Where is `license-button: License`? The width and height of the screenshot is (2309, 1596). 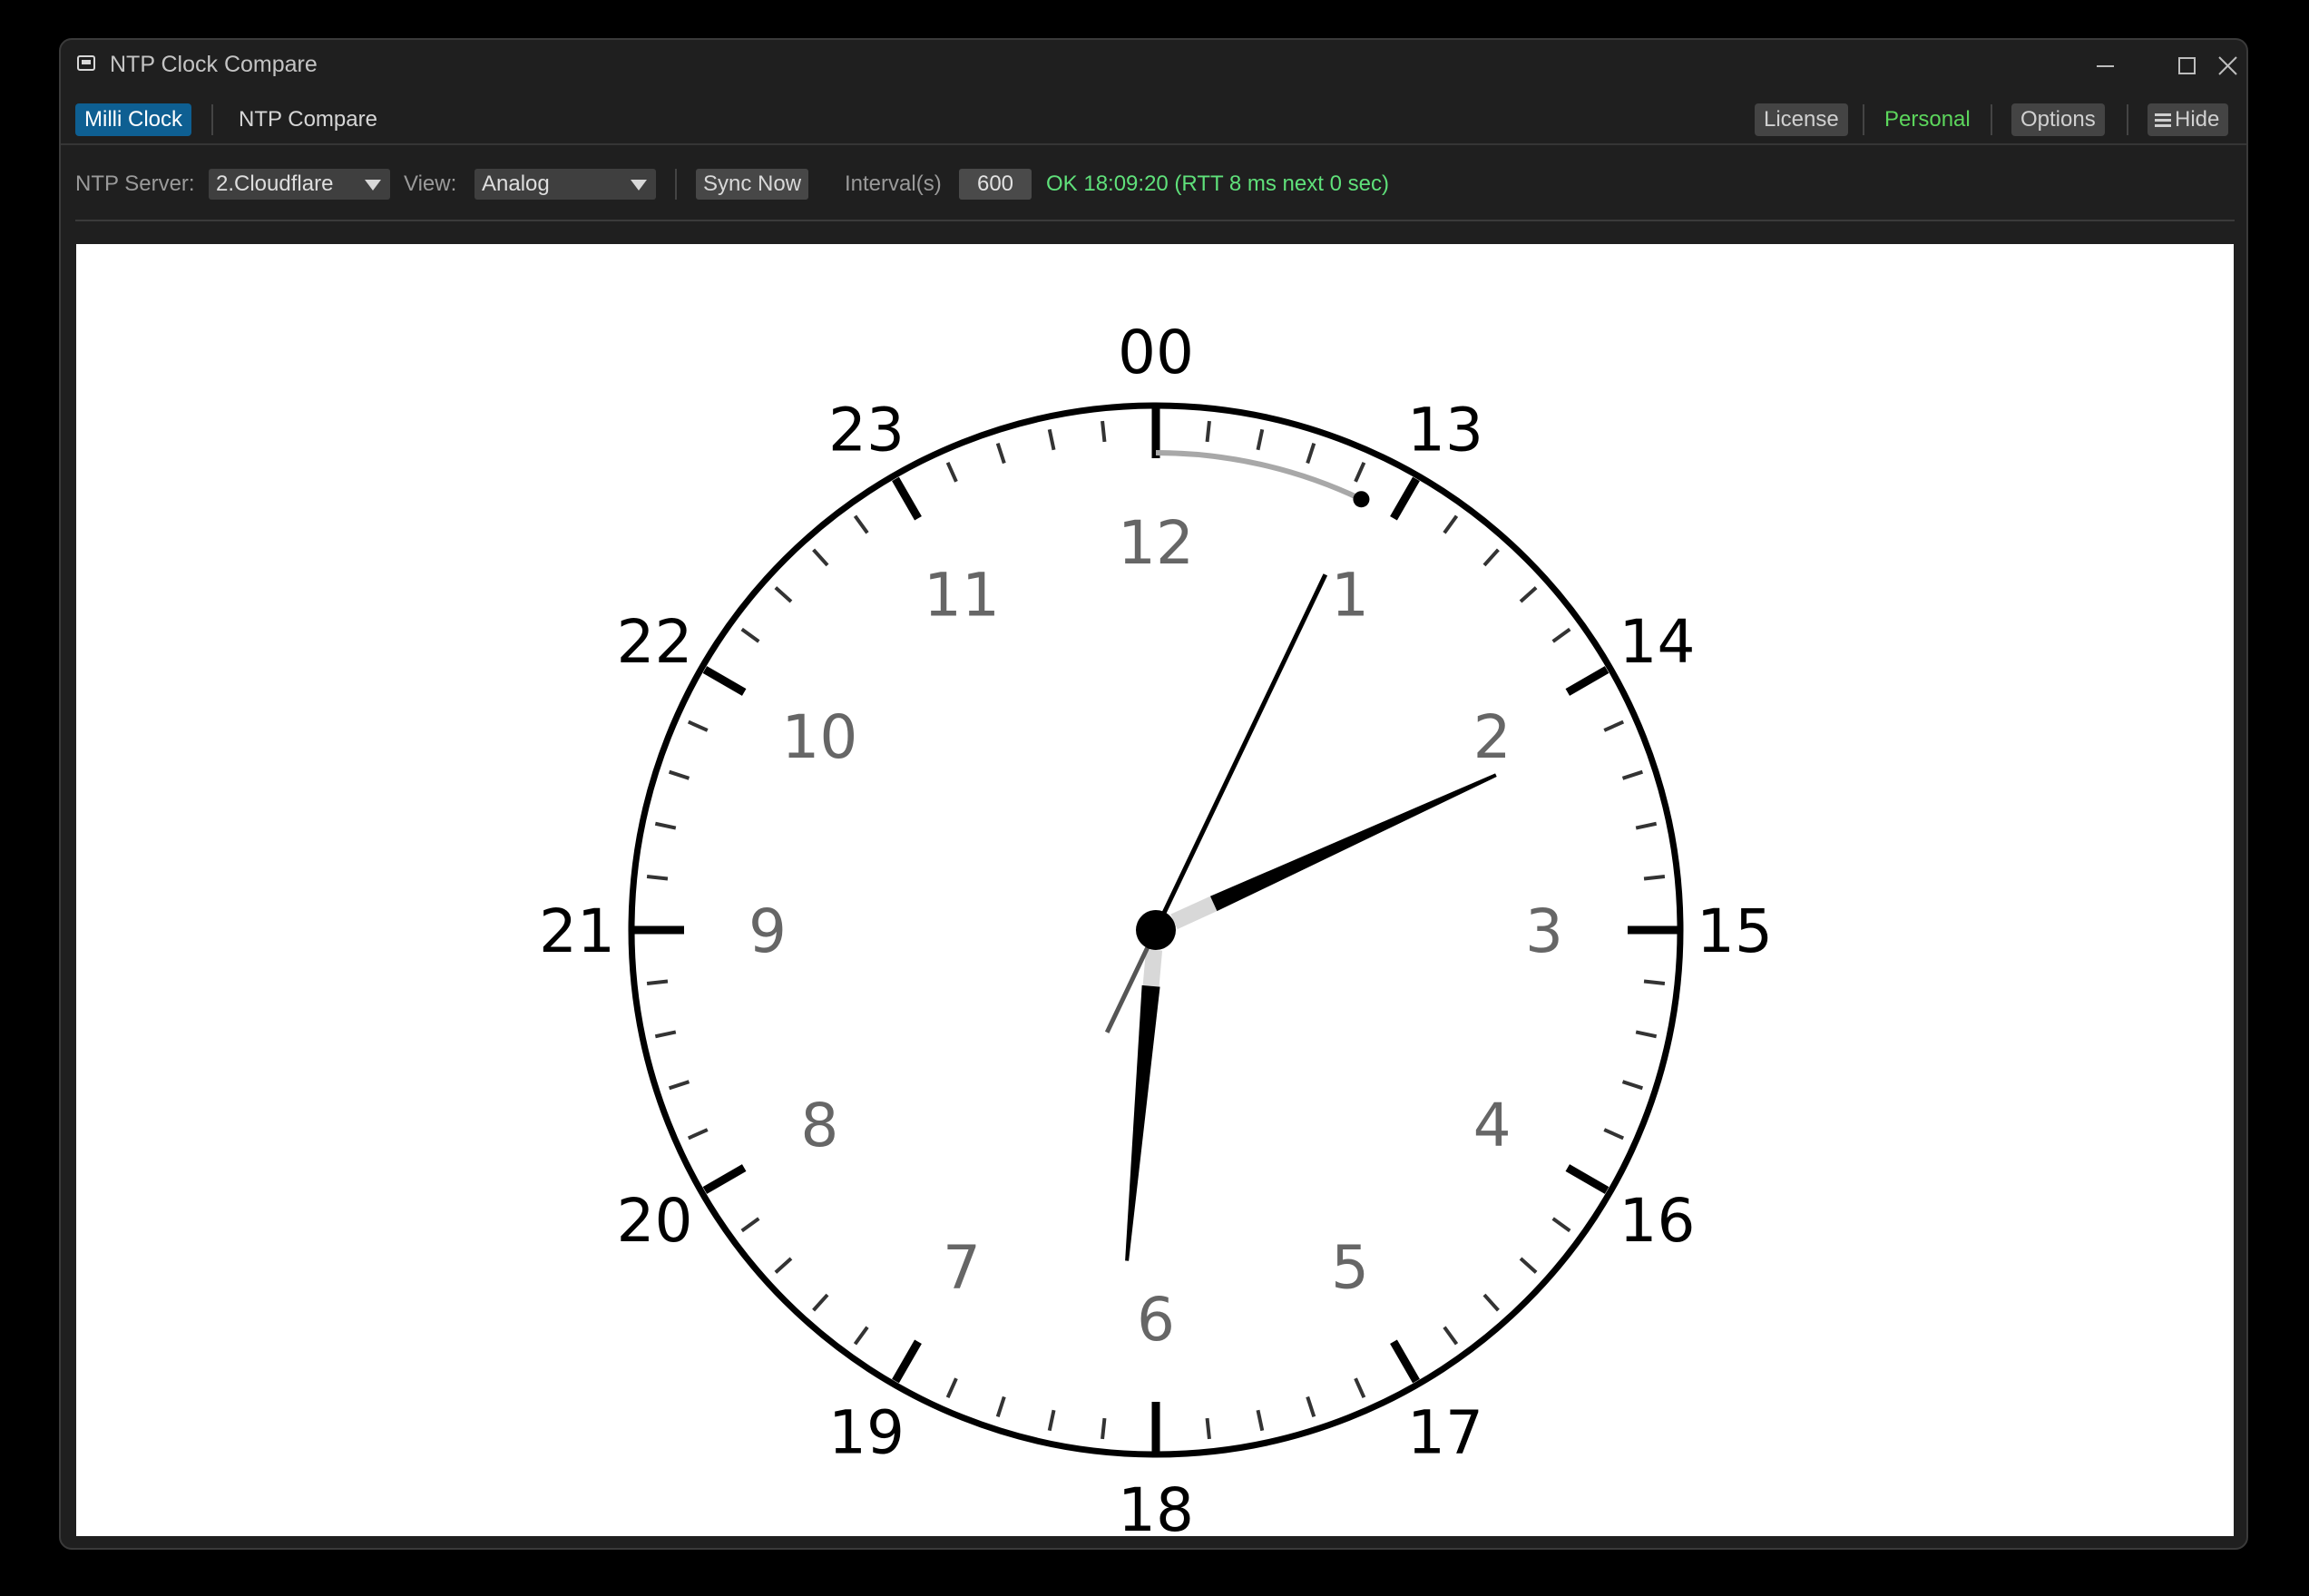 license-button: License is located at coordinates (1802, 120).